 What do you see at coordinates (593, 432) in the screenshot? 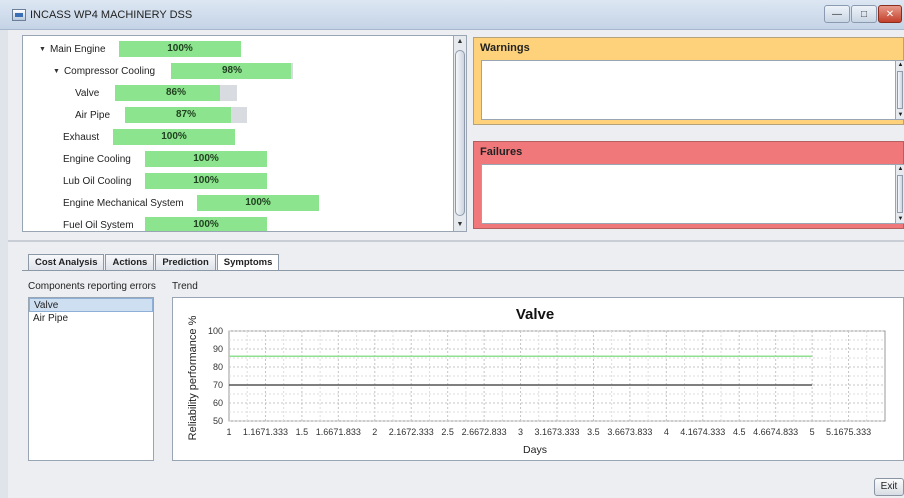
I see `x-tick-label: 3.5` at bounding box center [593, 432].